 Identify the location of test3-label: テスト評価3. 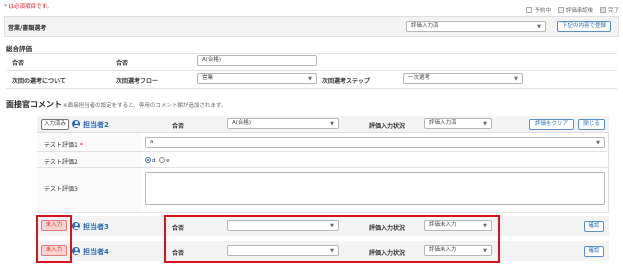
(61, 189).